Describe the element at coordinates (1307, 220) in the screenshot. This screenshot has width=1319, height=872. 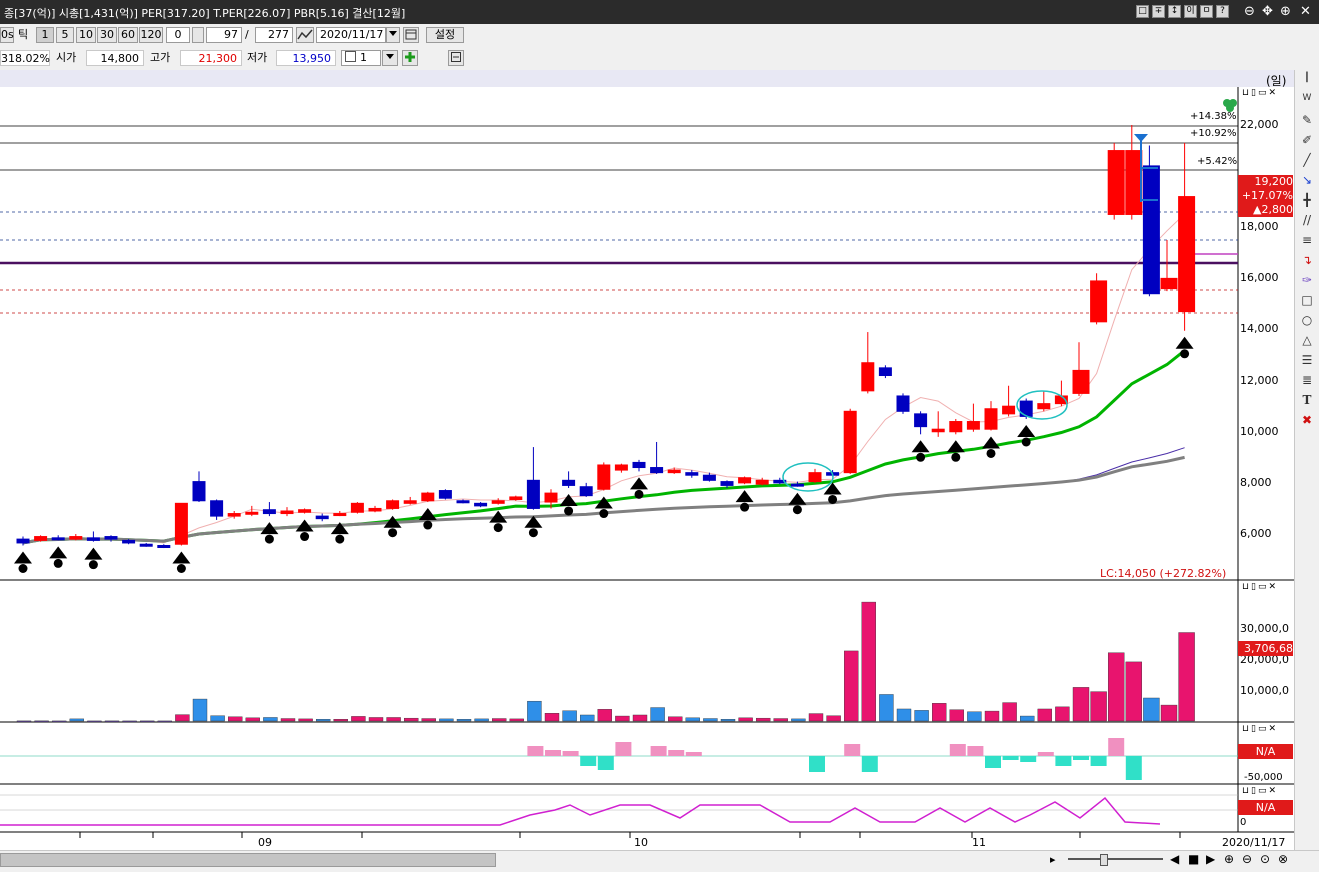
I see `parallel-line-icon: //` at that location.